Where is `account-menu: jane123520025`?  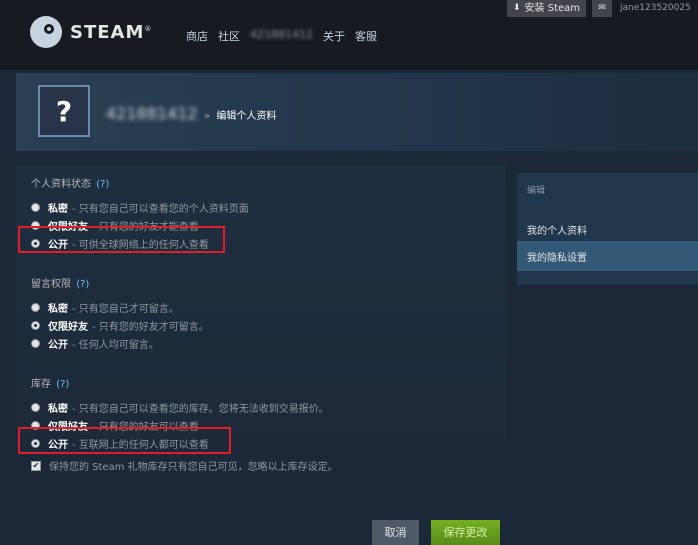 account-menu: jane123520025 is located at coordinates (655, 8).